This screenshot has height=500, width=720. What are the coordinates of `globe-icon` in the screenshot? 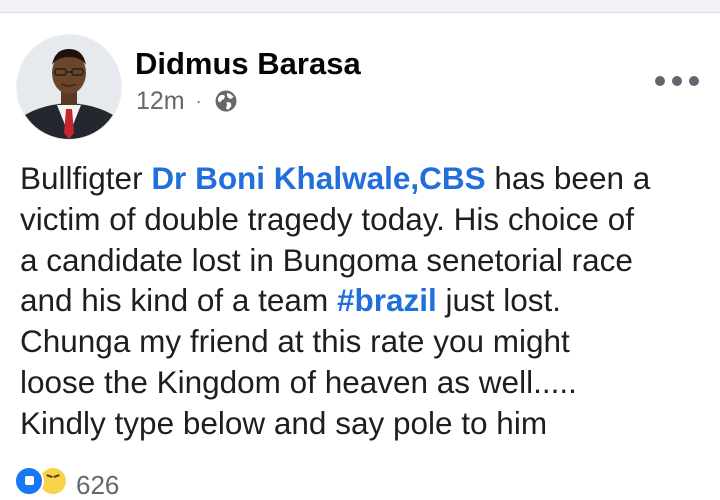 It's located at (226, 101).